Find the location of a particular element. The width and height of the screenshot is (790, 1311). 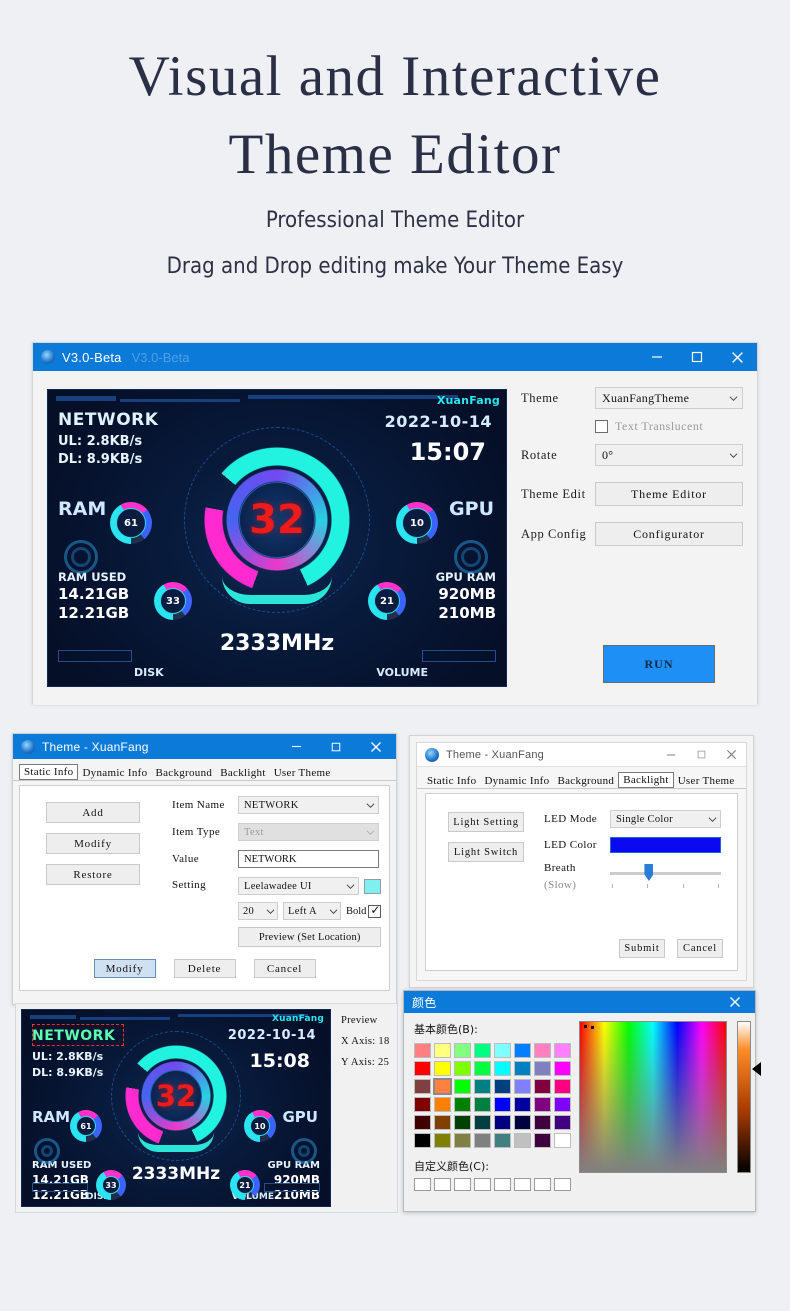

basic-colors-grid is located at coordinates (492, 1095).